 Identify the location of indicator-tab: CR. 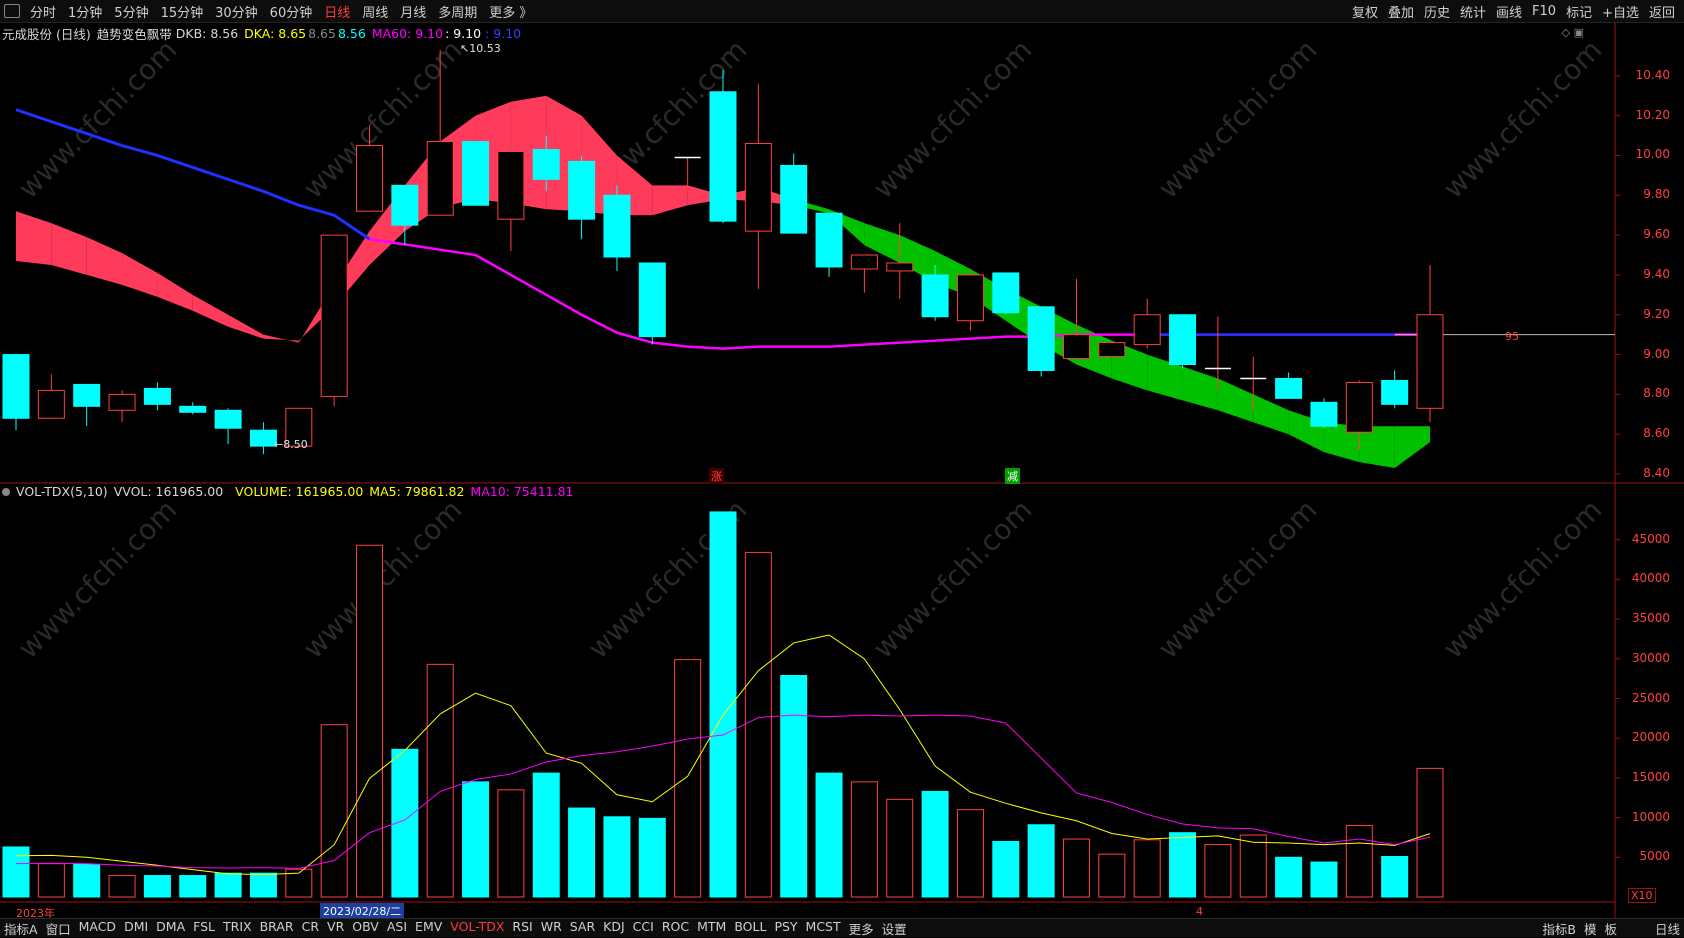
(310, 928).